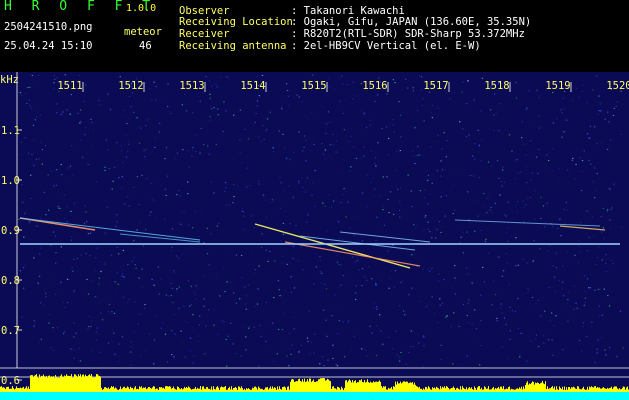 Image resolution: width=629 pixels, height=400 pixels. What do you see at coordinates (9, 80) in the screenshot?
I see `y-axis-unit: kHz` at bounding box center [9, 80].